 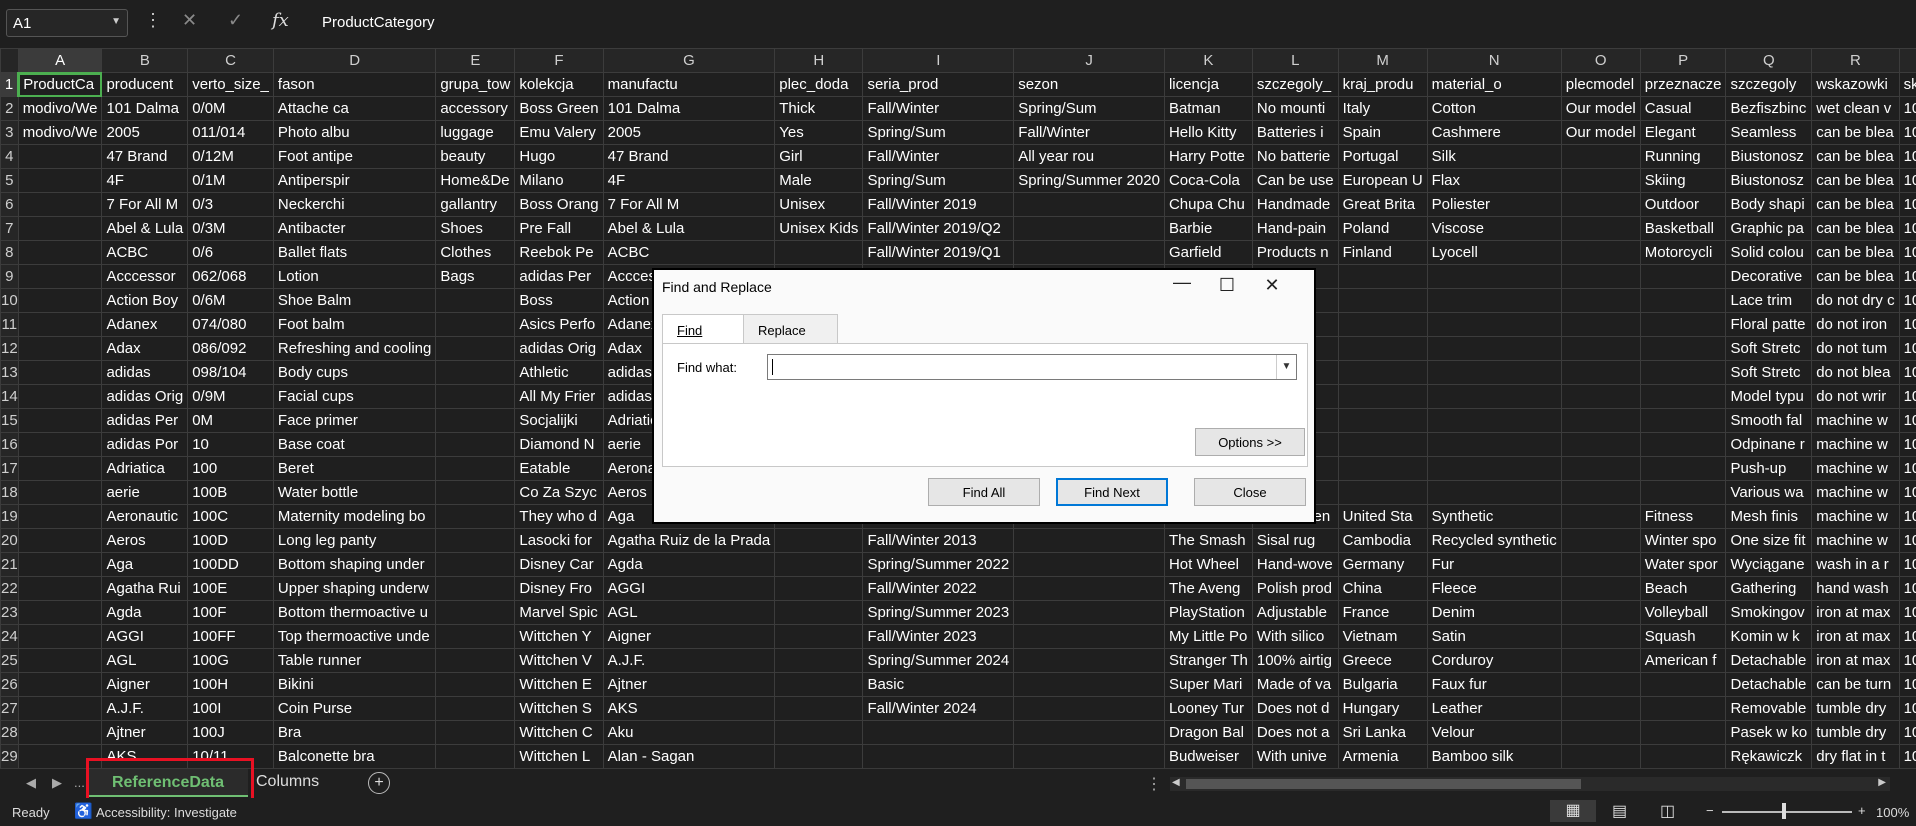 What do you see at coordinates (230, 732) in the screenshot?
I see `cell: 100J` at bounding box center [230, 732].